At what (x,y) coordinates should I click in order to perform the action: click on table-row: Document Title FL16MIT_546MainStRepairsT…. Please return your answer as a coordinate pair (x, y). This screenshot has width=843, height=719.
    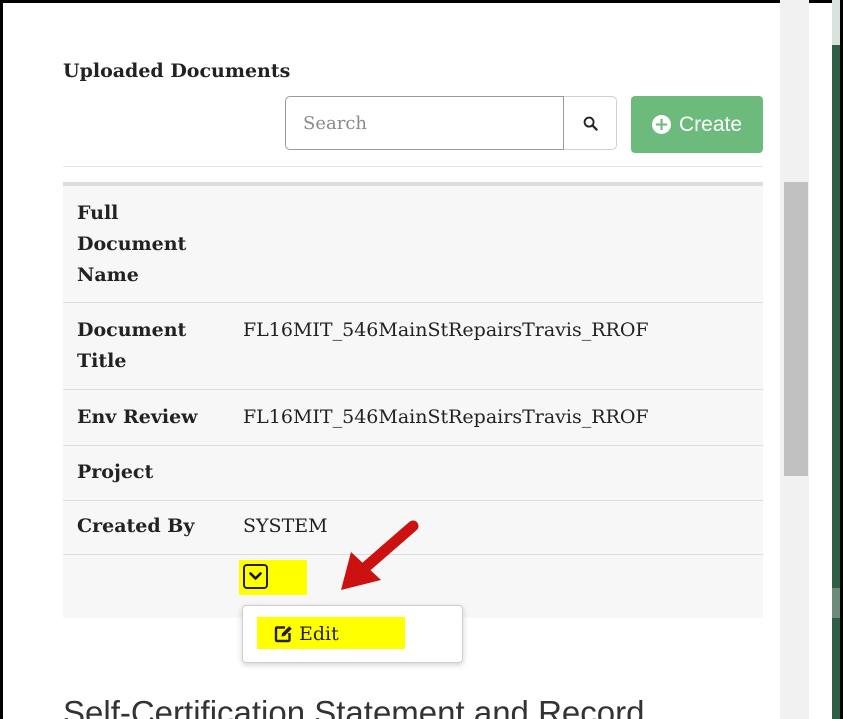
    Looking at the image, I should click on (413, 346).